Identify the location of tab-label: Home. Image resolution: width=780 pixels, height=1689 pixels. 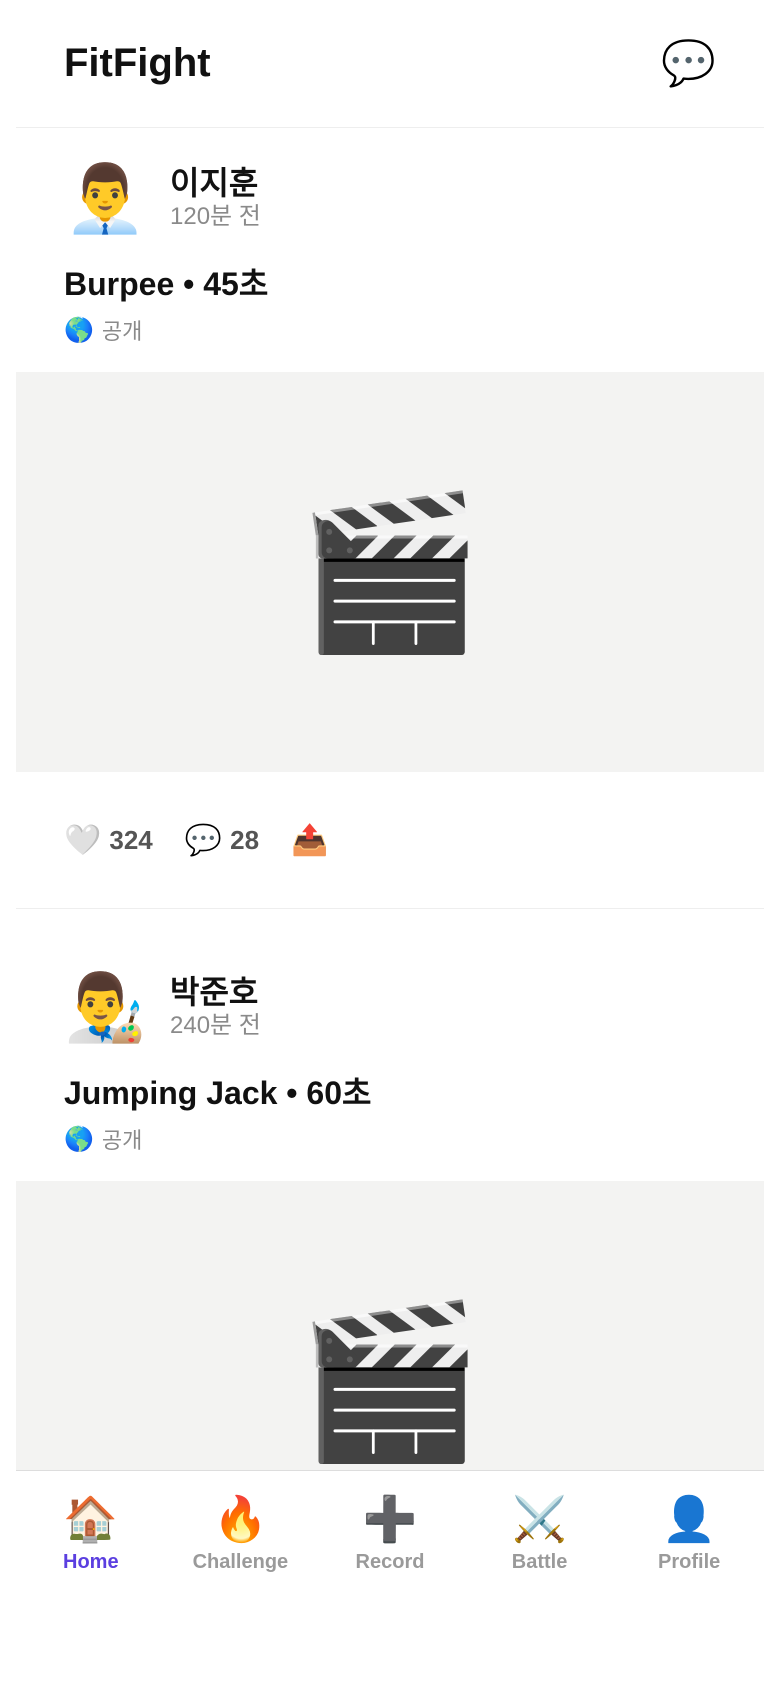
(91, 1562).